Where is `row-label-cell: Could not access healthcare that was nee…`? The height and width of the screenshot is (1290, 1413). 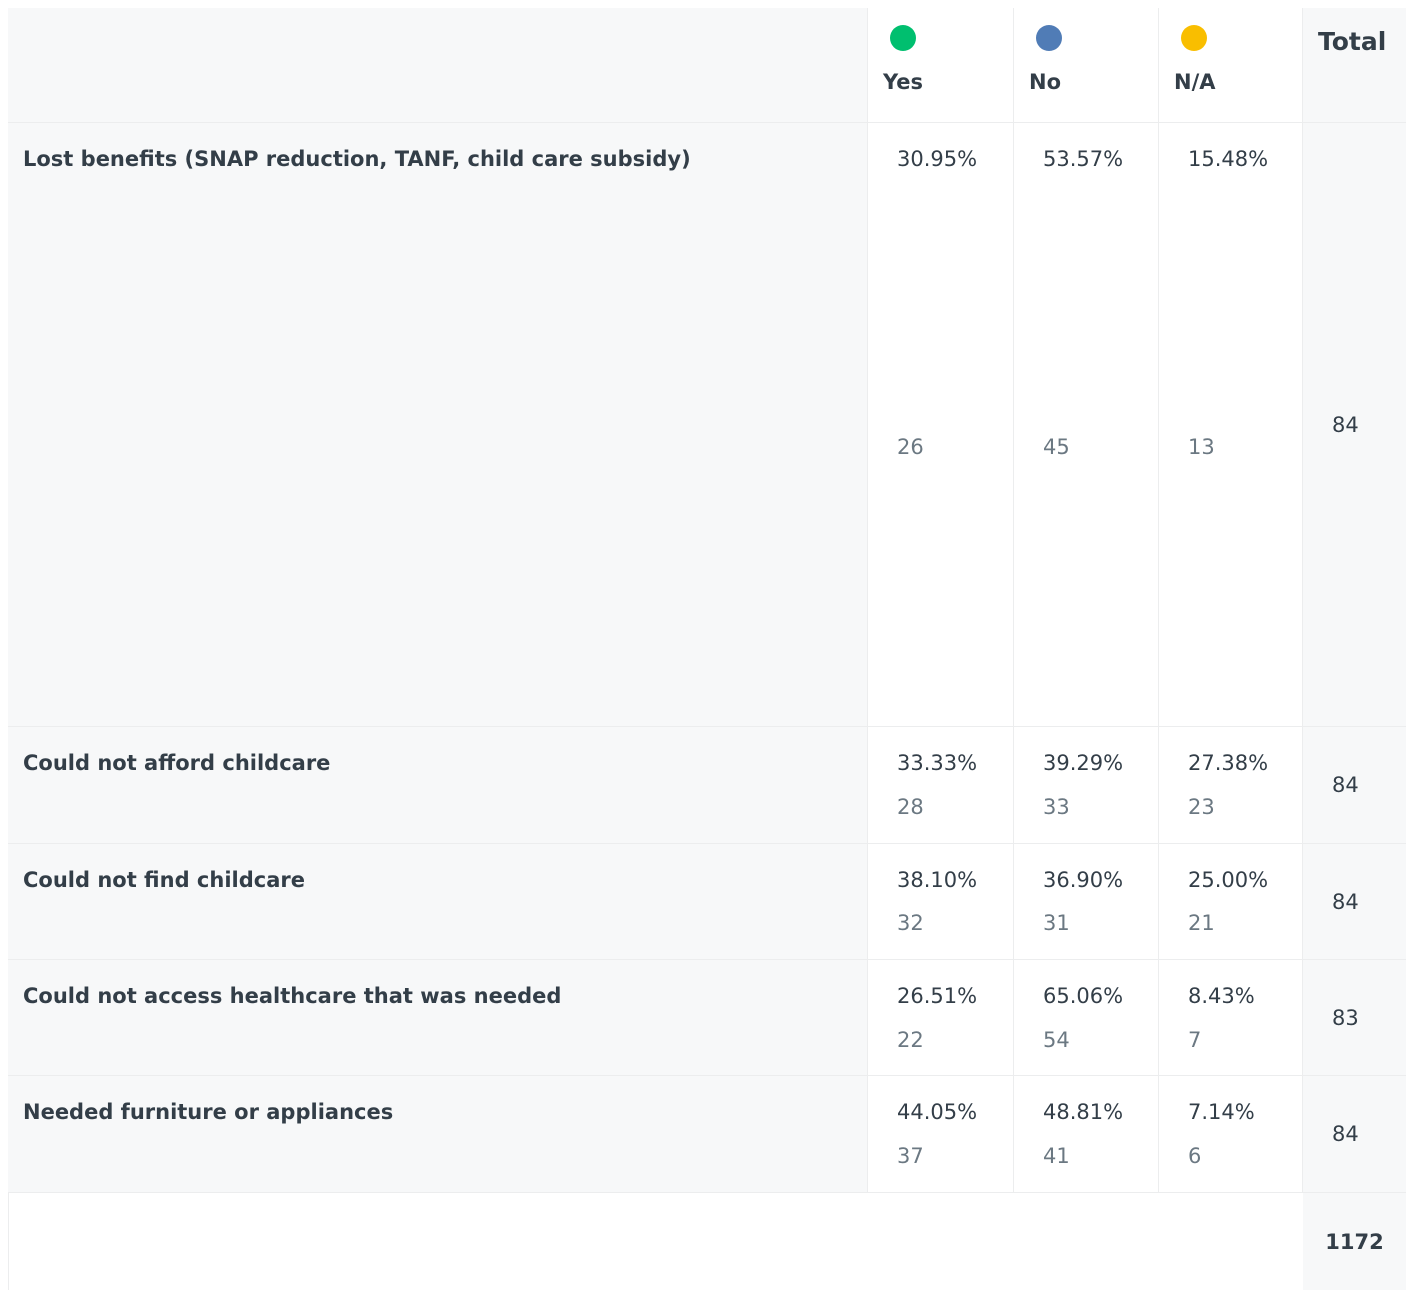 row-label-cell: Could not access healthcare that was nee… is located at coordinates (438, 1018).